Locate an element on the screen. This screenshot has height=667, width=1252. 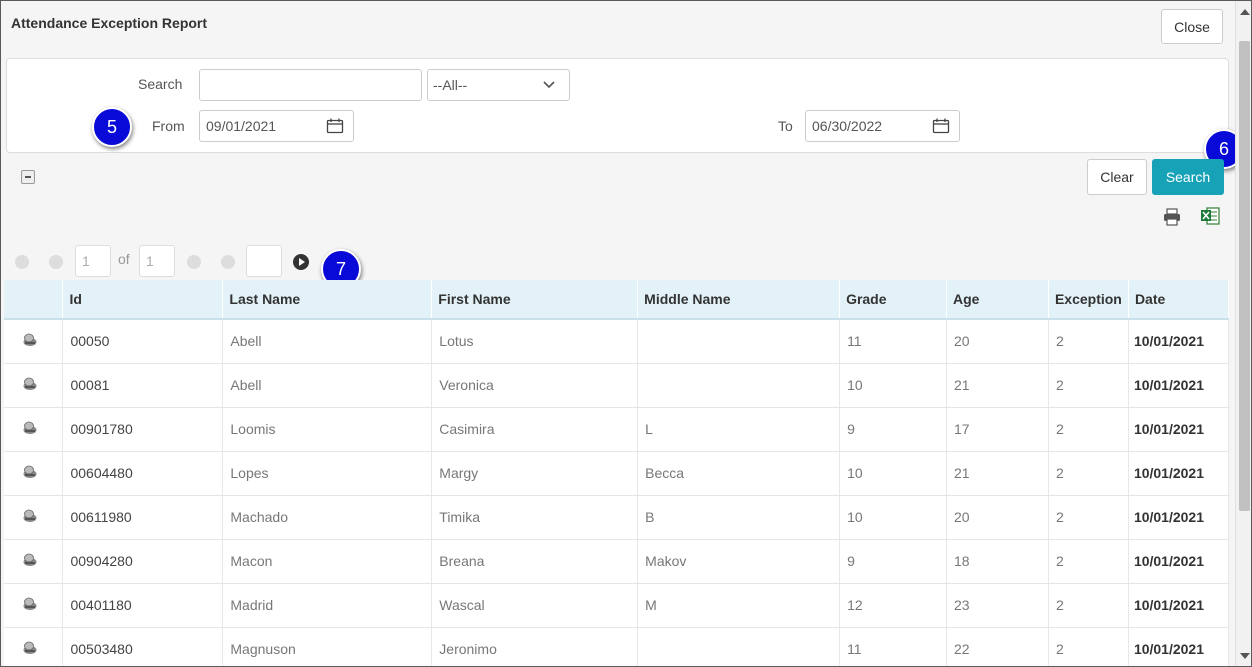
window-title: Attendance Exception Report is located at coordinates (109, 23).